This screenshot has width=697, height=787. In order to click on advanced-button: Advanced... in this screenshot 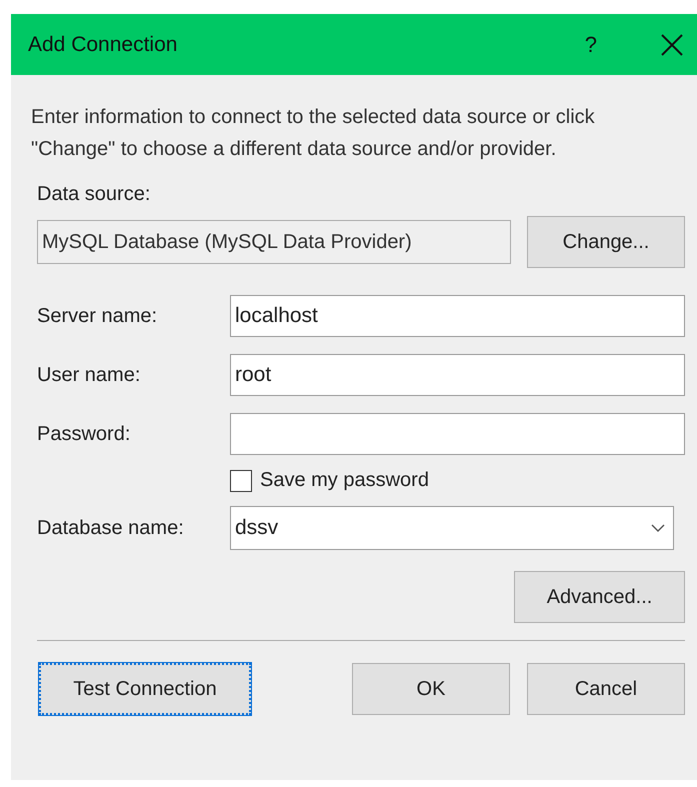, I will do `click(599, 597)`.